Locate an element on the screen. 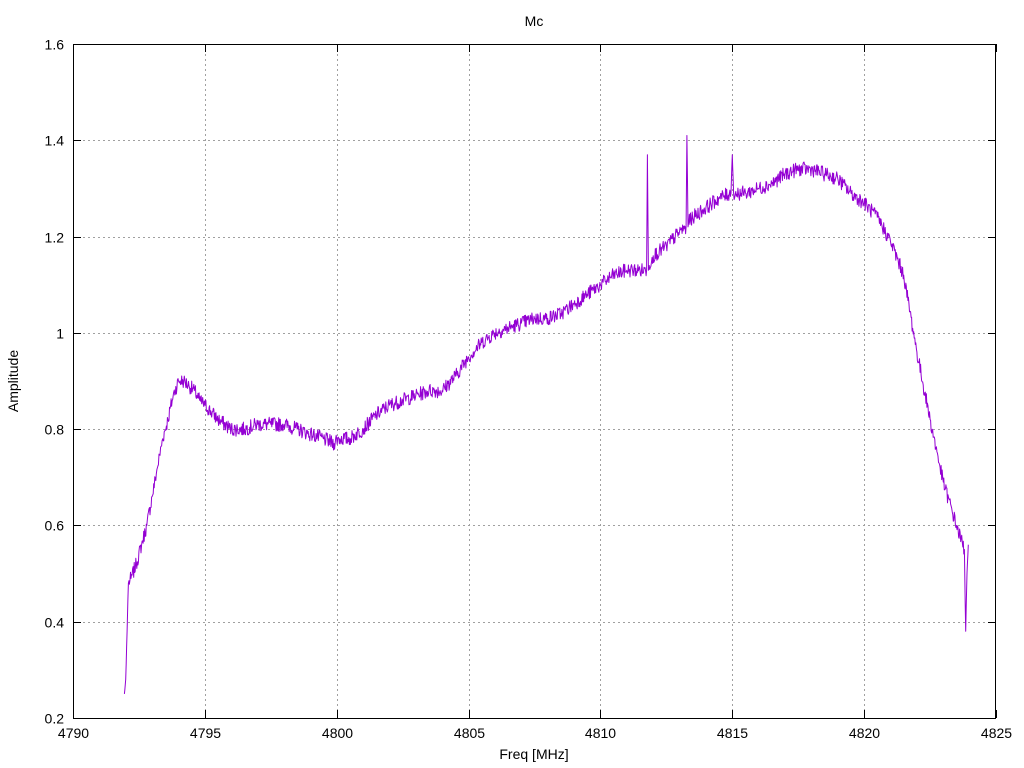 This screenshot has width=1024, height=768. y-tick-label: 1 is located at coordinates (60, 334).